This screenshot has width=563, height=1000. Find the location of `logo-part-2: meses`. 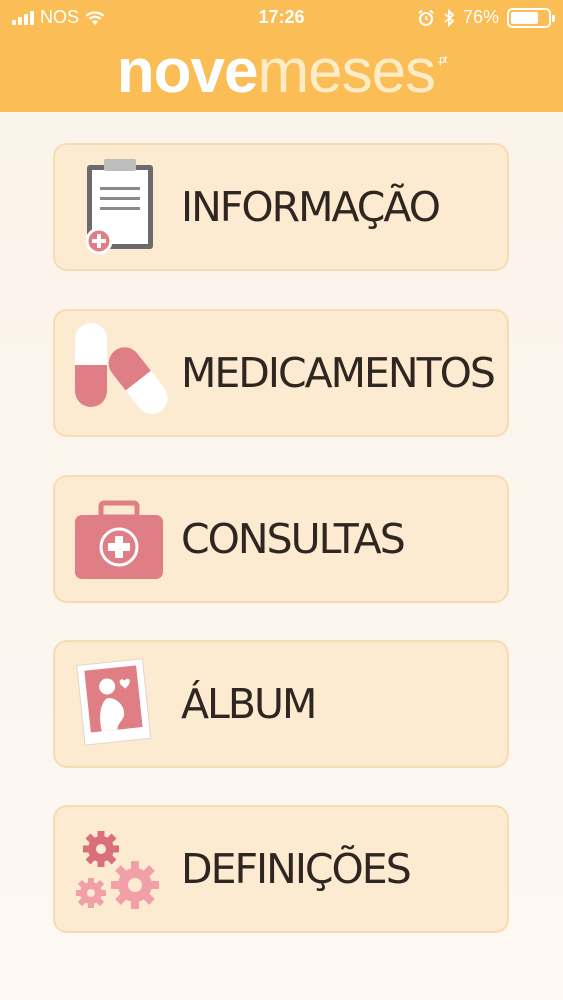

logo-part-2: meses is located at coordinates (346, 71).